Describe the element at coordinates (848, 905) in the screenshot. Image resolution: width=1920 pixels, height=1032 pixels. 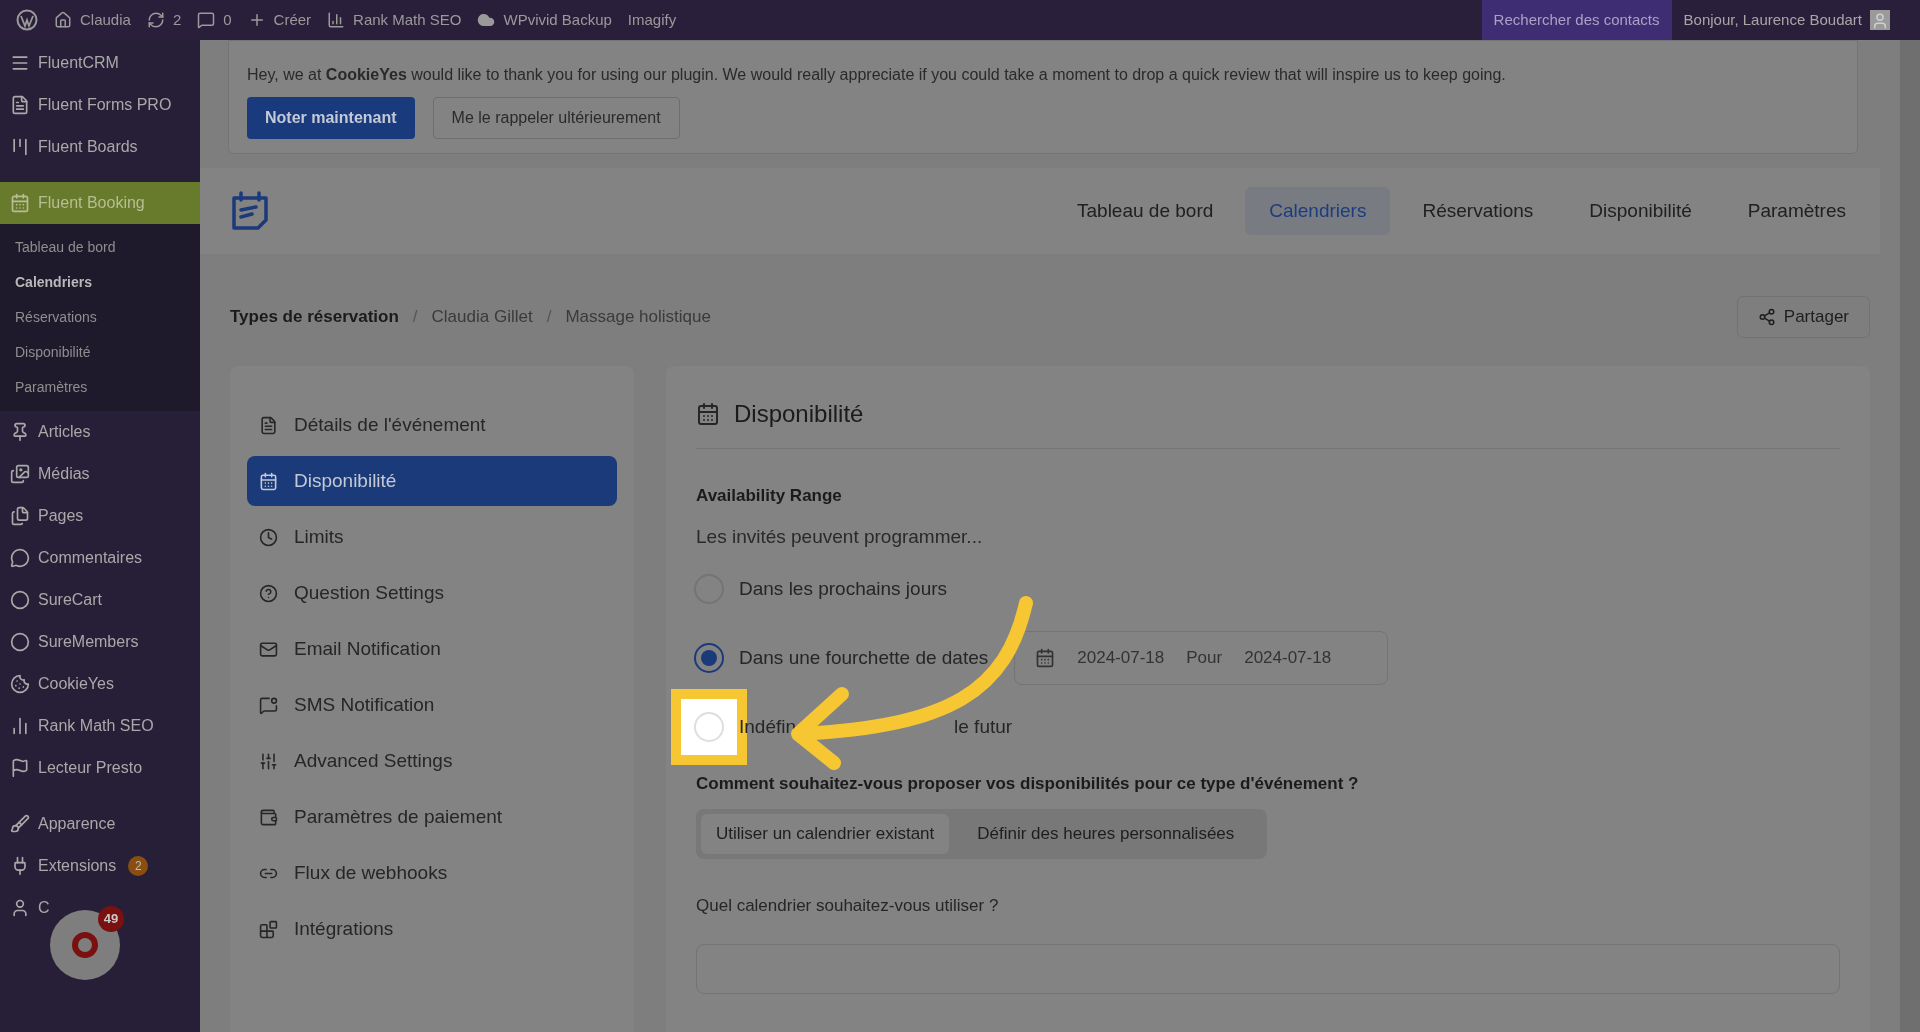
I see `field-label: Quel calendrier souhaitez-vous utiliser ?` at that location.